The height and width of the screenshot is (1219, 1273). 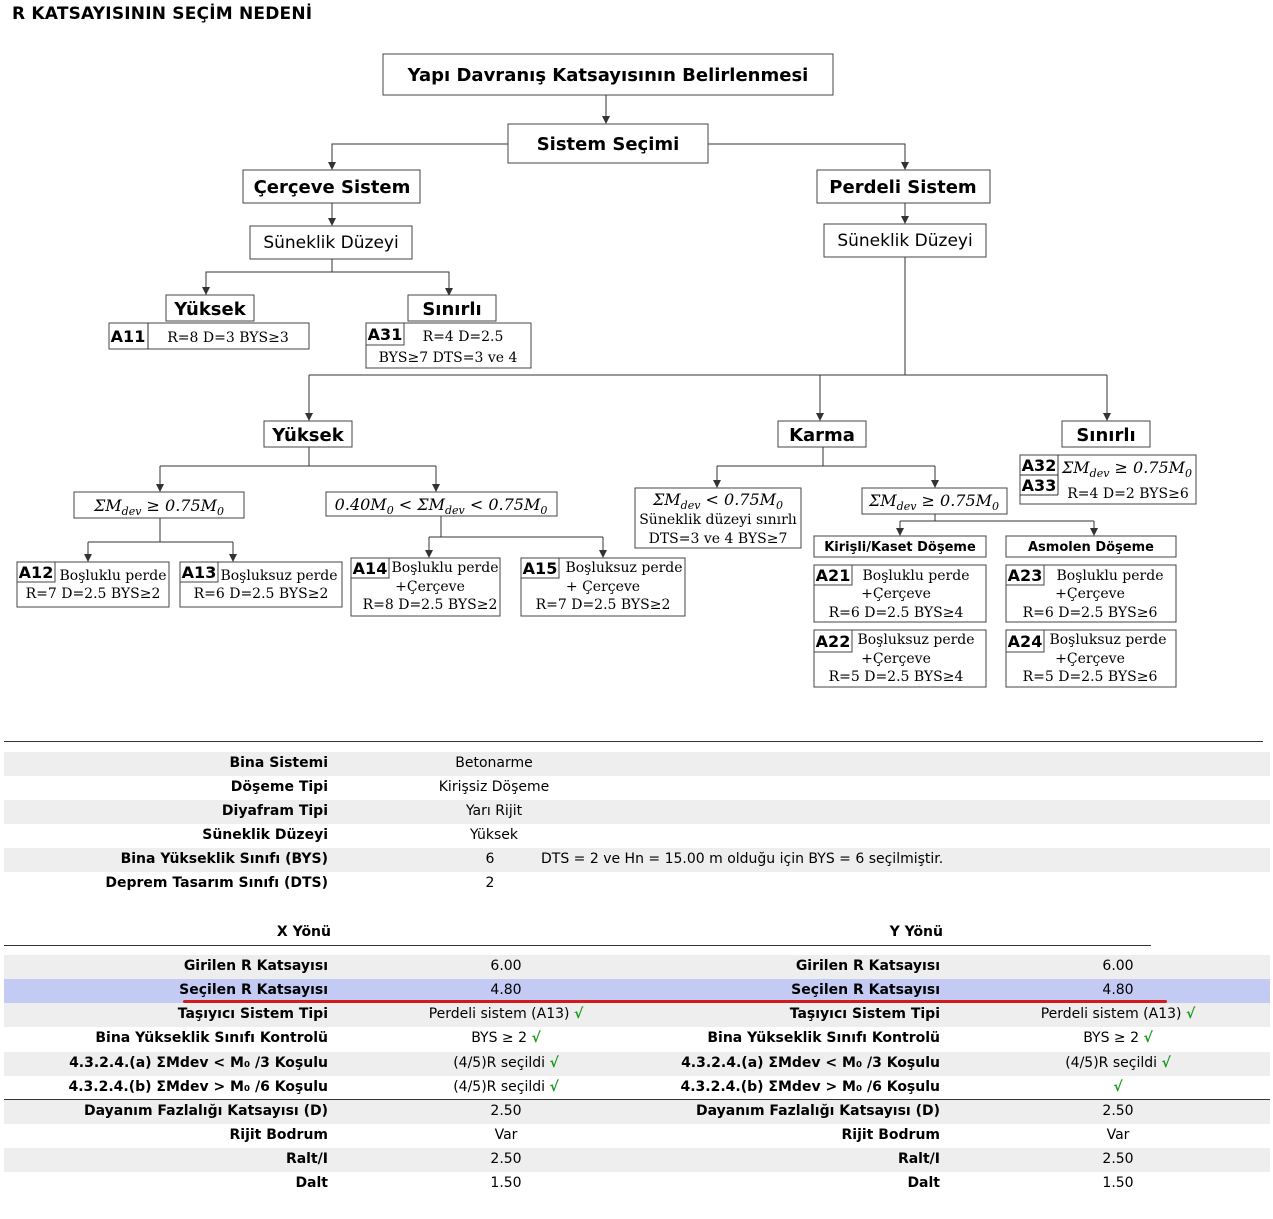 What do you see at coordinates (890, 1135) in the screenshot?
I see `dir-label-y: Rijit Bodrum` at bounding box center [890, 1135].